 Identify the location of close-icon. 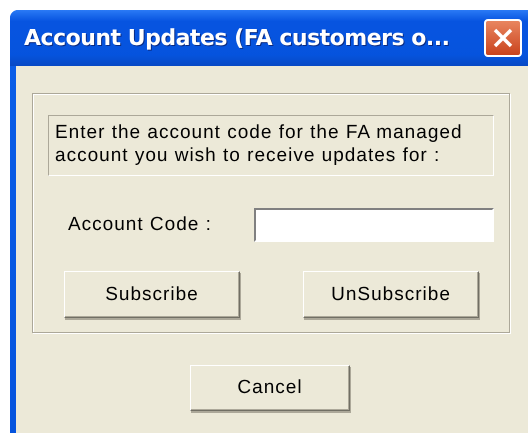
(503, 38).